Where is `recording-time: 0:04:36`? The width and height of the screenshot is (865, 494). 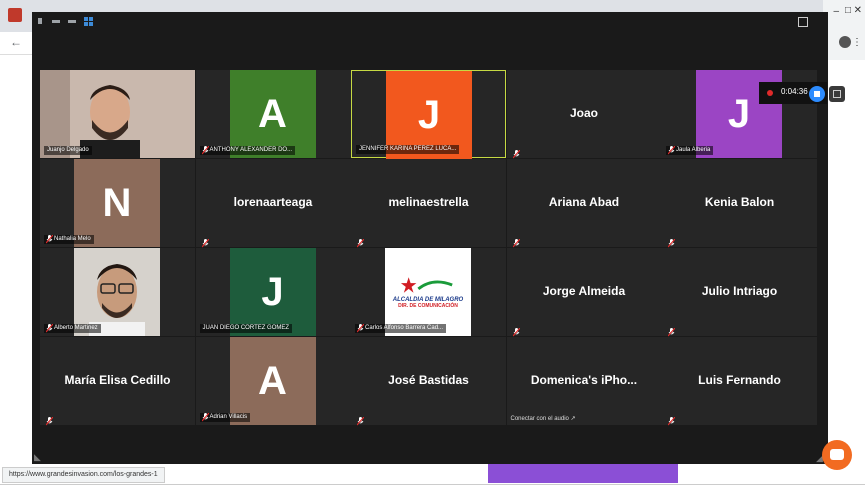
recording-time: 0:04:36 is located at coordinates (794, 91).